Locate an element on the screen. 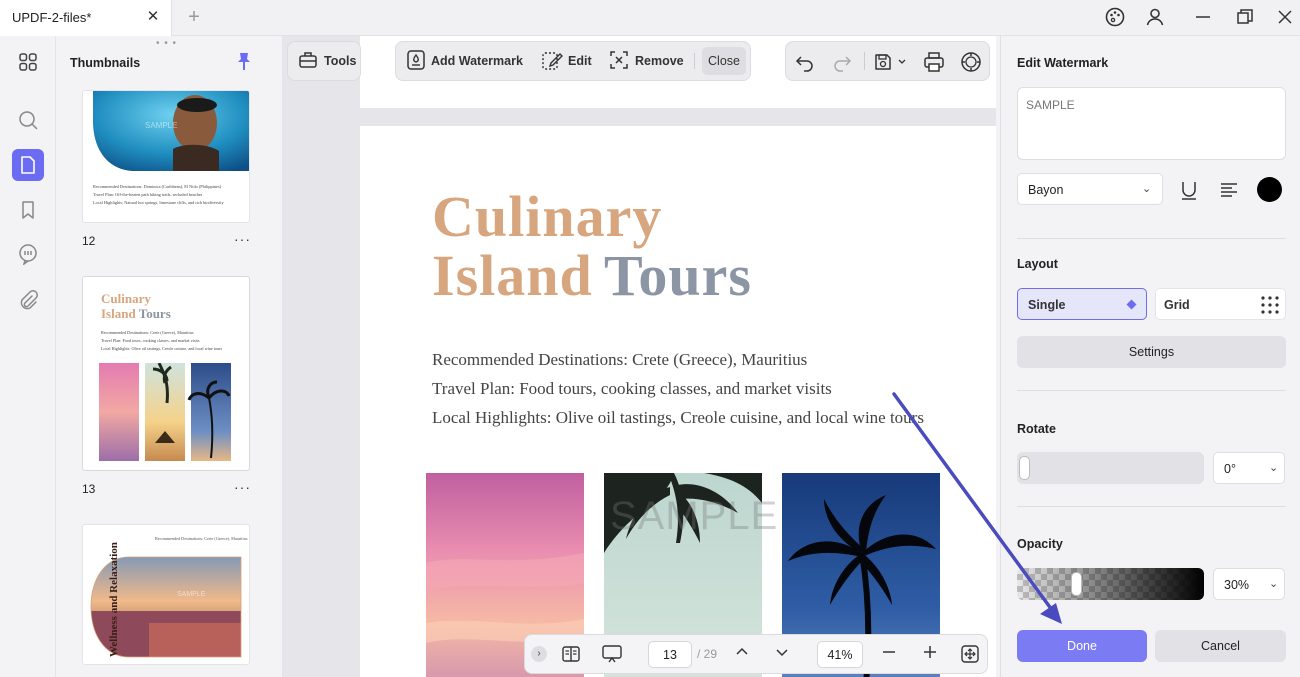  document-tab: UPDF-2-files* ✕ is located at coordinates (86, 18).